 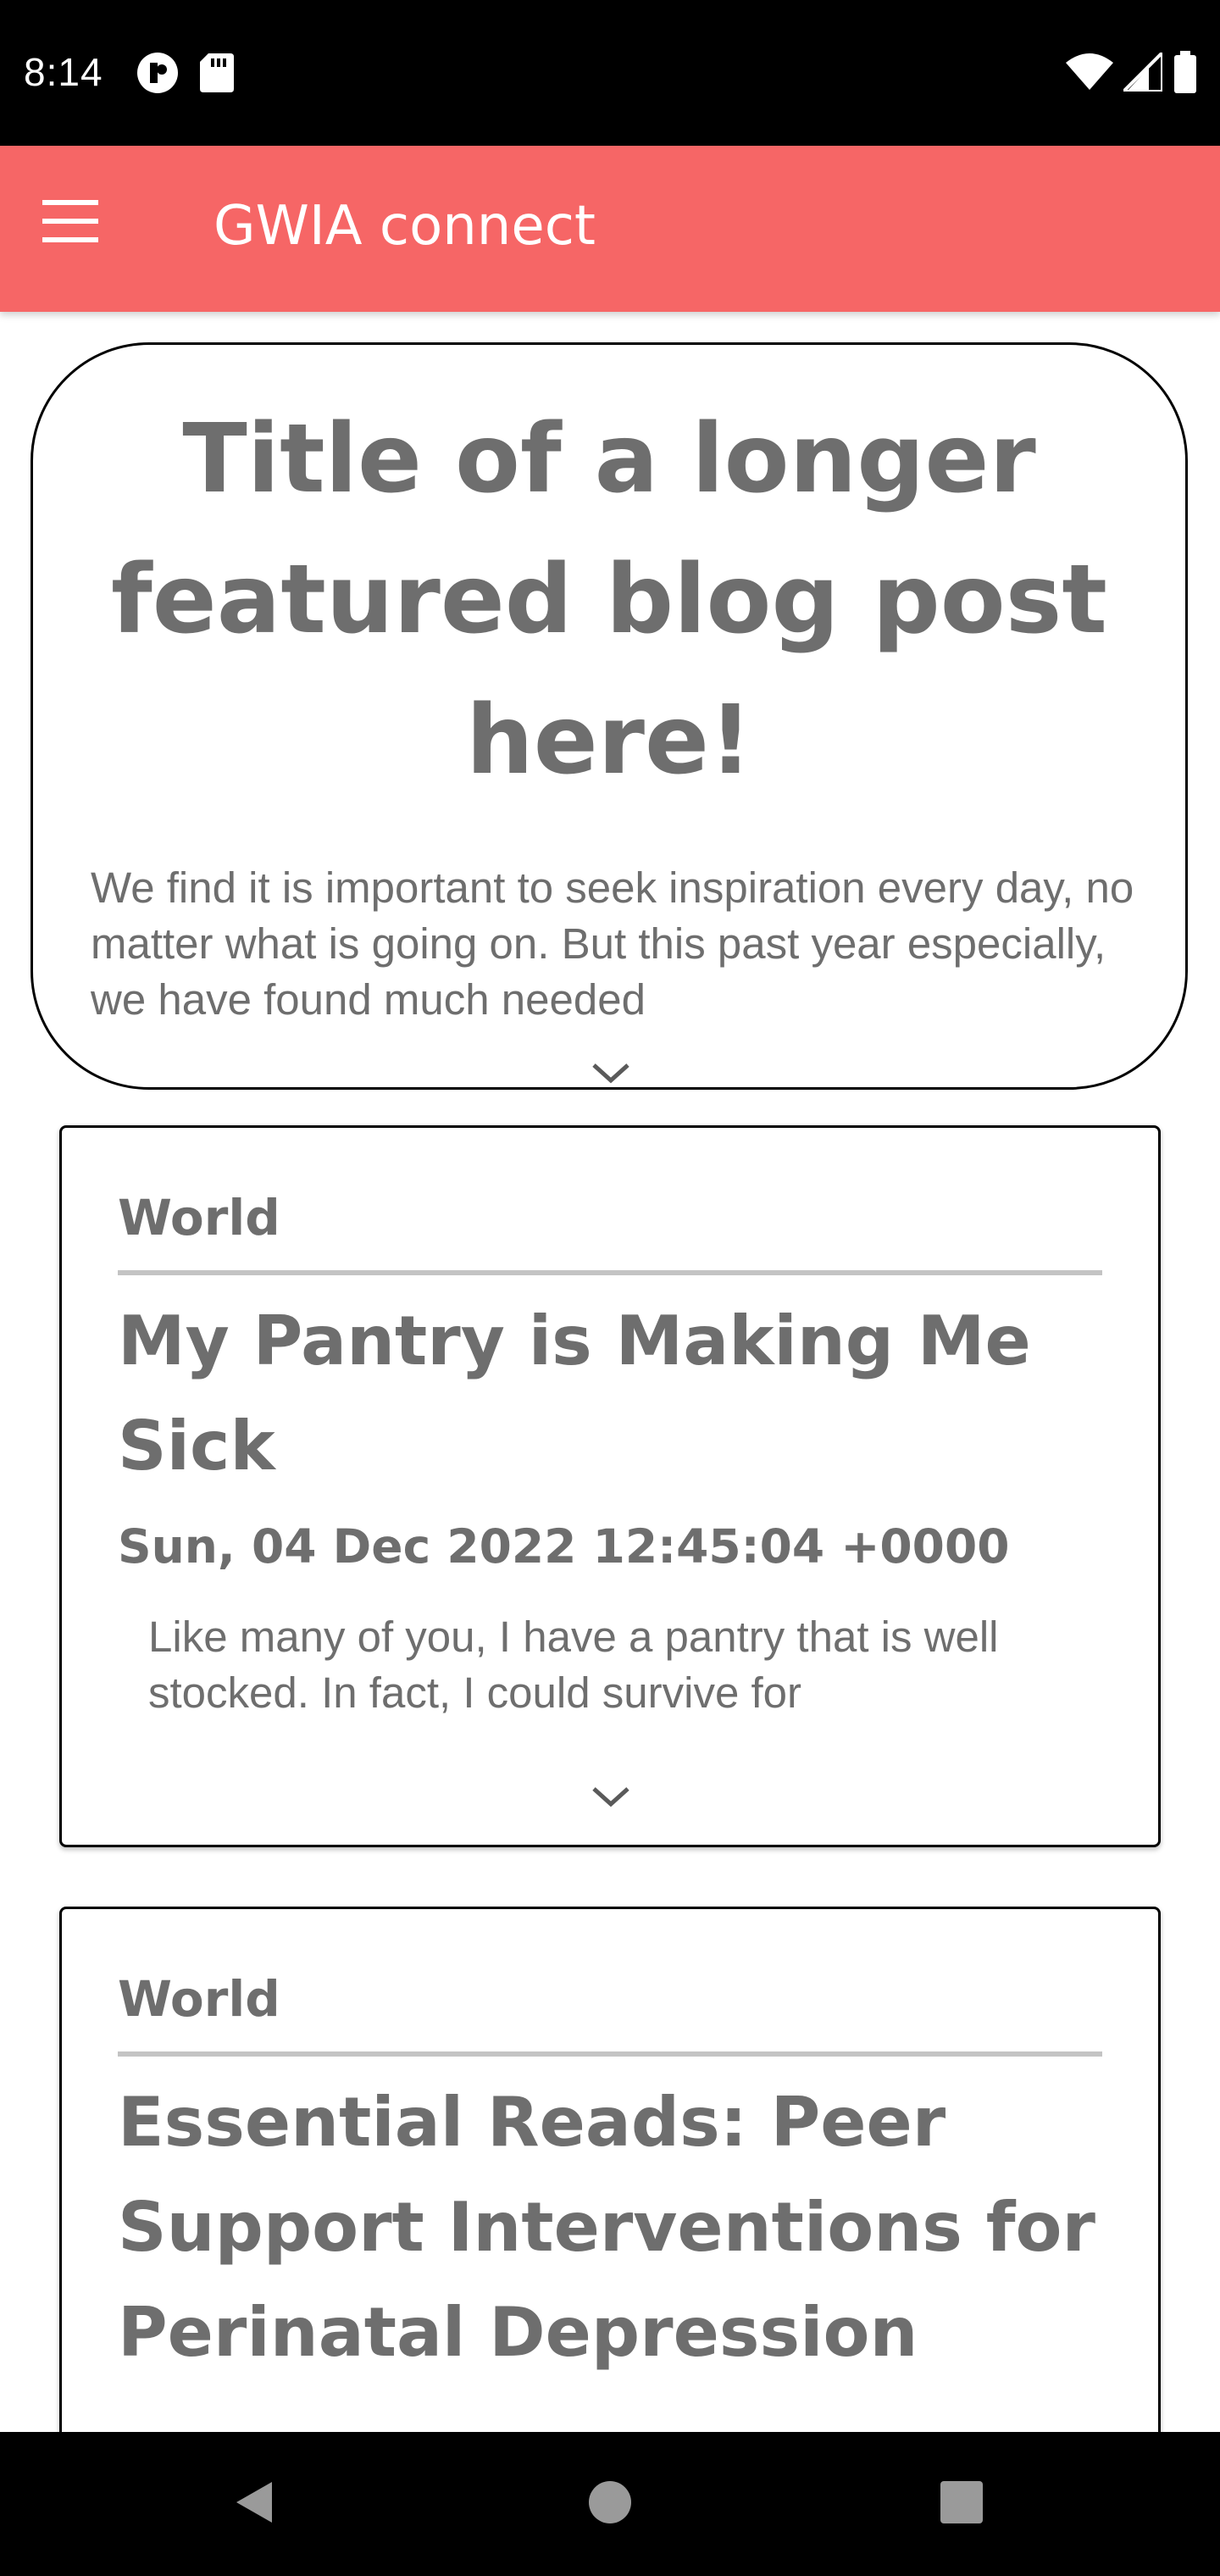 What do you see at coordinates (217, 75) in the screenshot?
I see `sd-card-icon` at bounding box center [217, 75].